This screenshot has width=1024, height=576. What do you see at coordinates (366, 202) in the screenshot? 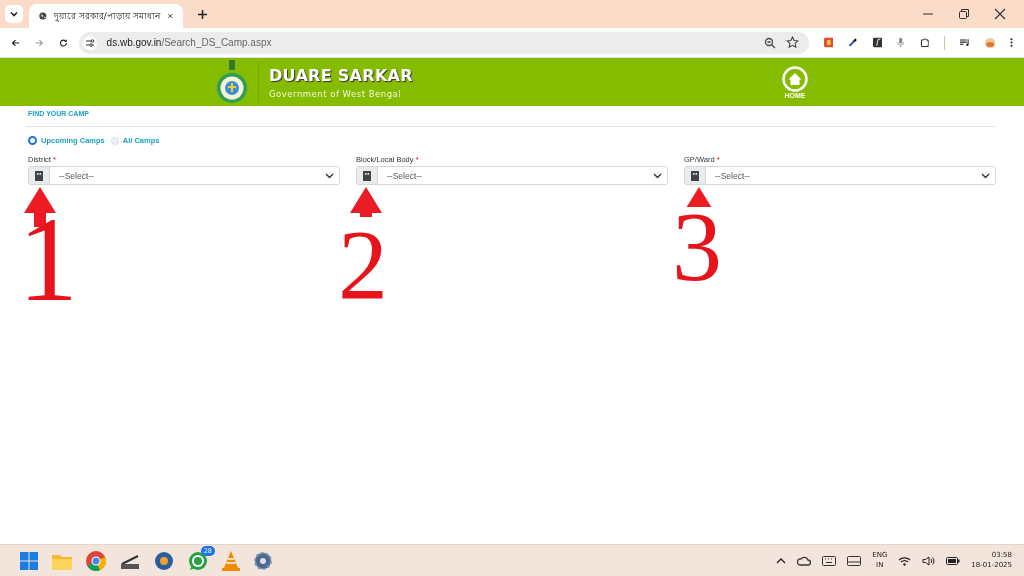
I see `arrow-drawing` at bounding box center [366, 202].